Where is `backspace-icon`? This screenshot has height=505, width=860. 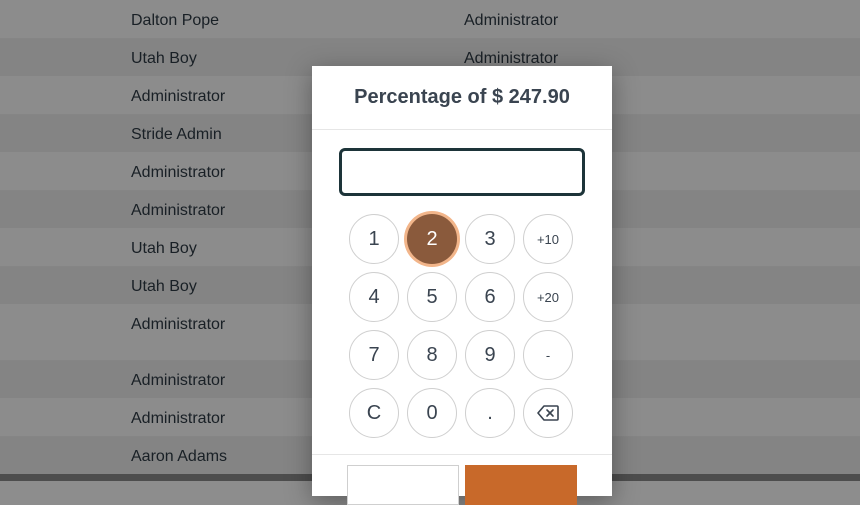 backspace-icon is located at coordinates (548, 413).